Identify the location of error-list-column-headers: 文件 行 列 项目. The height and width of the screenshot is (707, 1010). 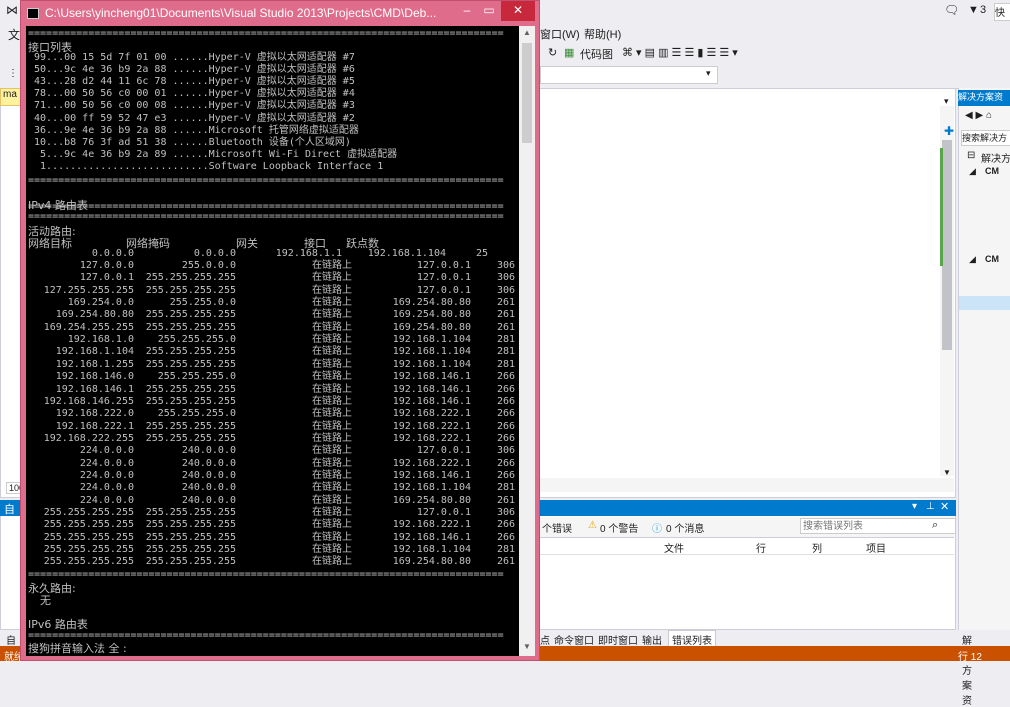
(747, 546).